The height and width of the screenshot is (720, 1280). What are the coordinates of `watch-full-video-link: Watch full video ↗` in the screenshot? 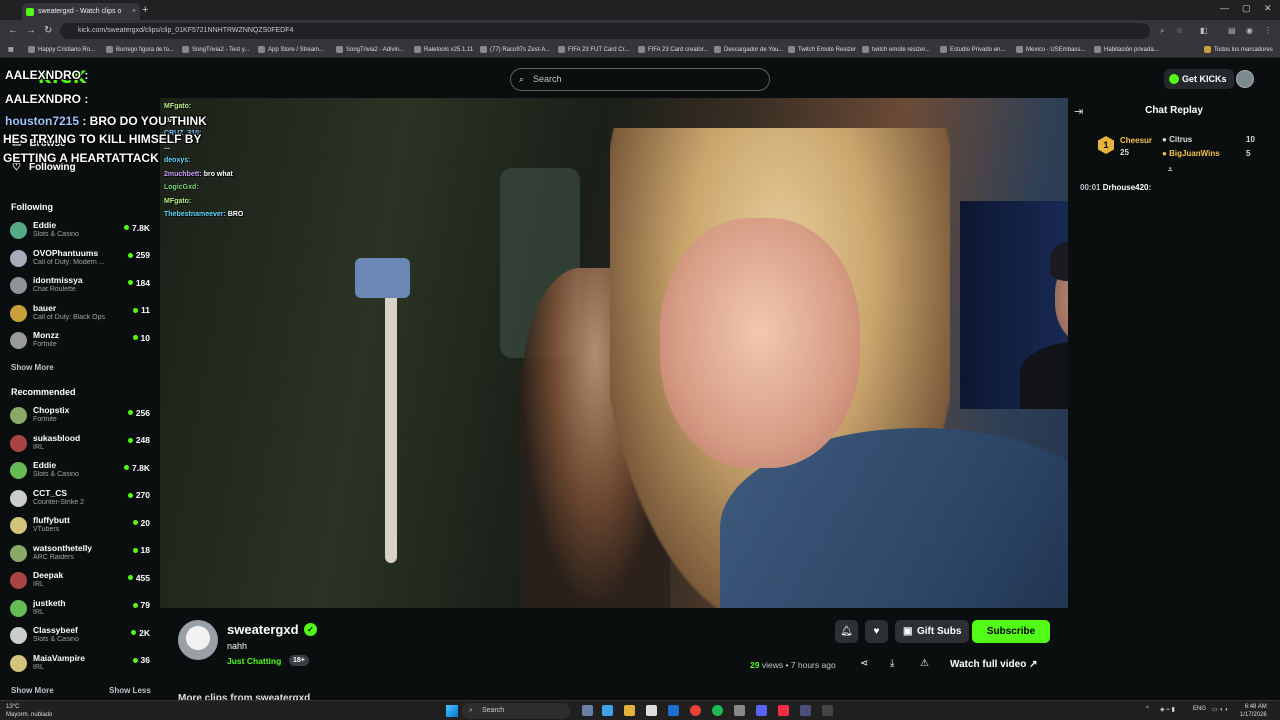 It's located at (993, 664).